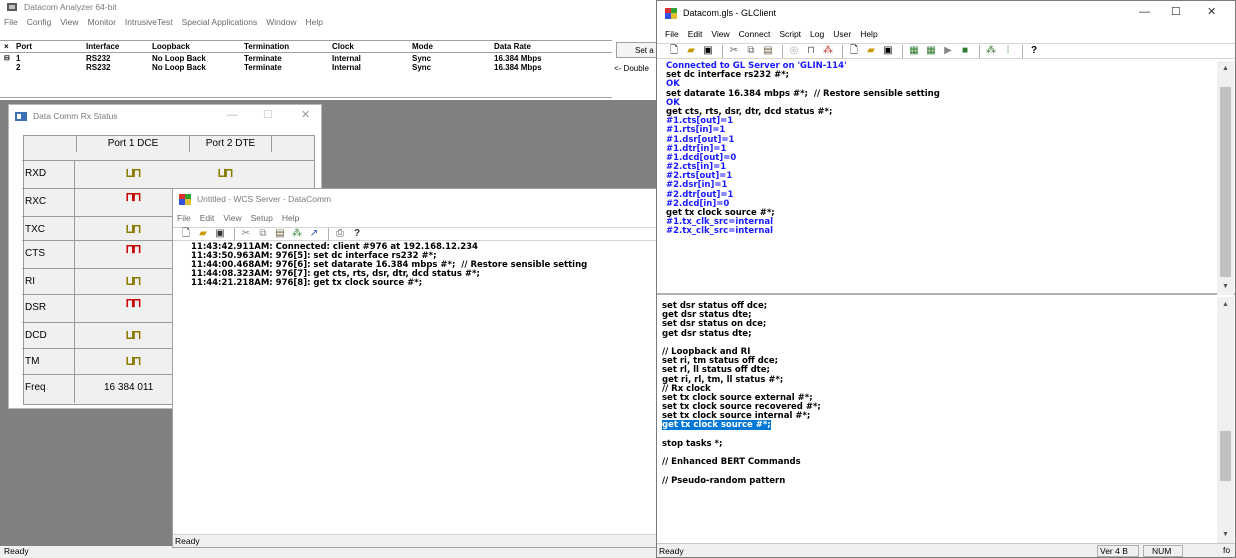 The image size is (1236, 558). Describe the element at coordinates (340, 234) in the screenshot. I see `print-icon: ⎙` at that location.